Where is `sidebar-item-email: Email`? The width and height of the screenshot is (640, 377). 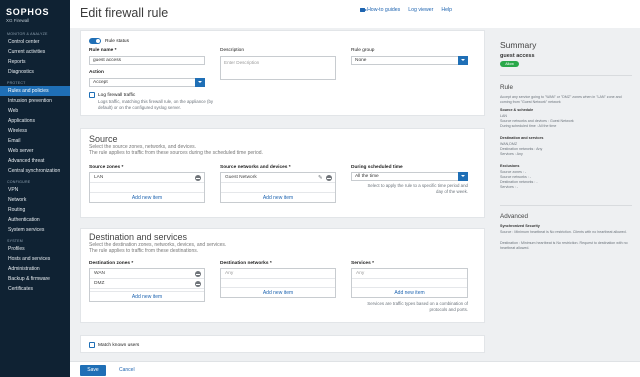 sidebar-item-email: Email is located at coordinates (35, 141).